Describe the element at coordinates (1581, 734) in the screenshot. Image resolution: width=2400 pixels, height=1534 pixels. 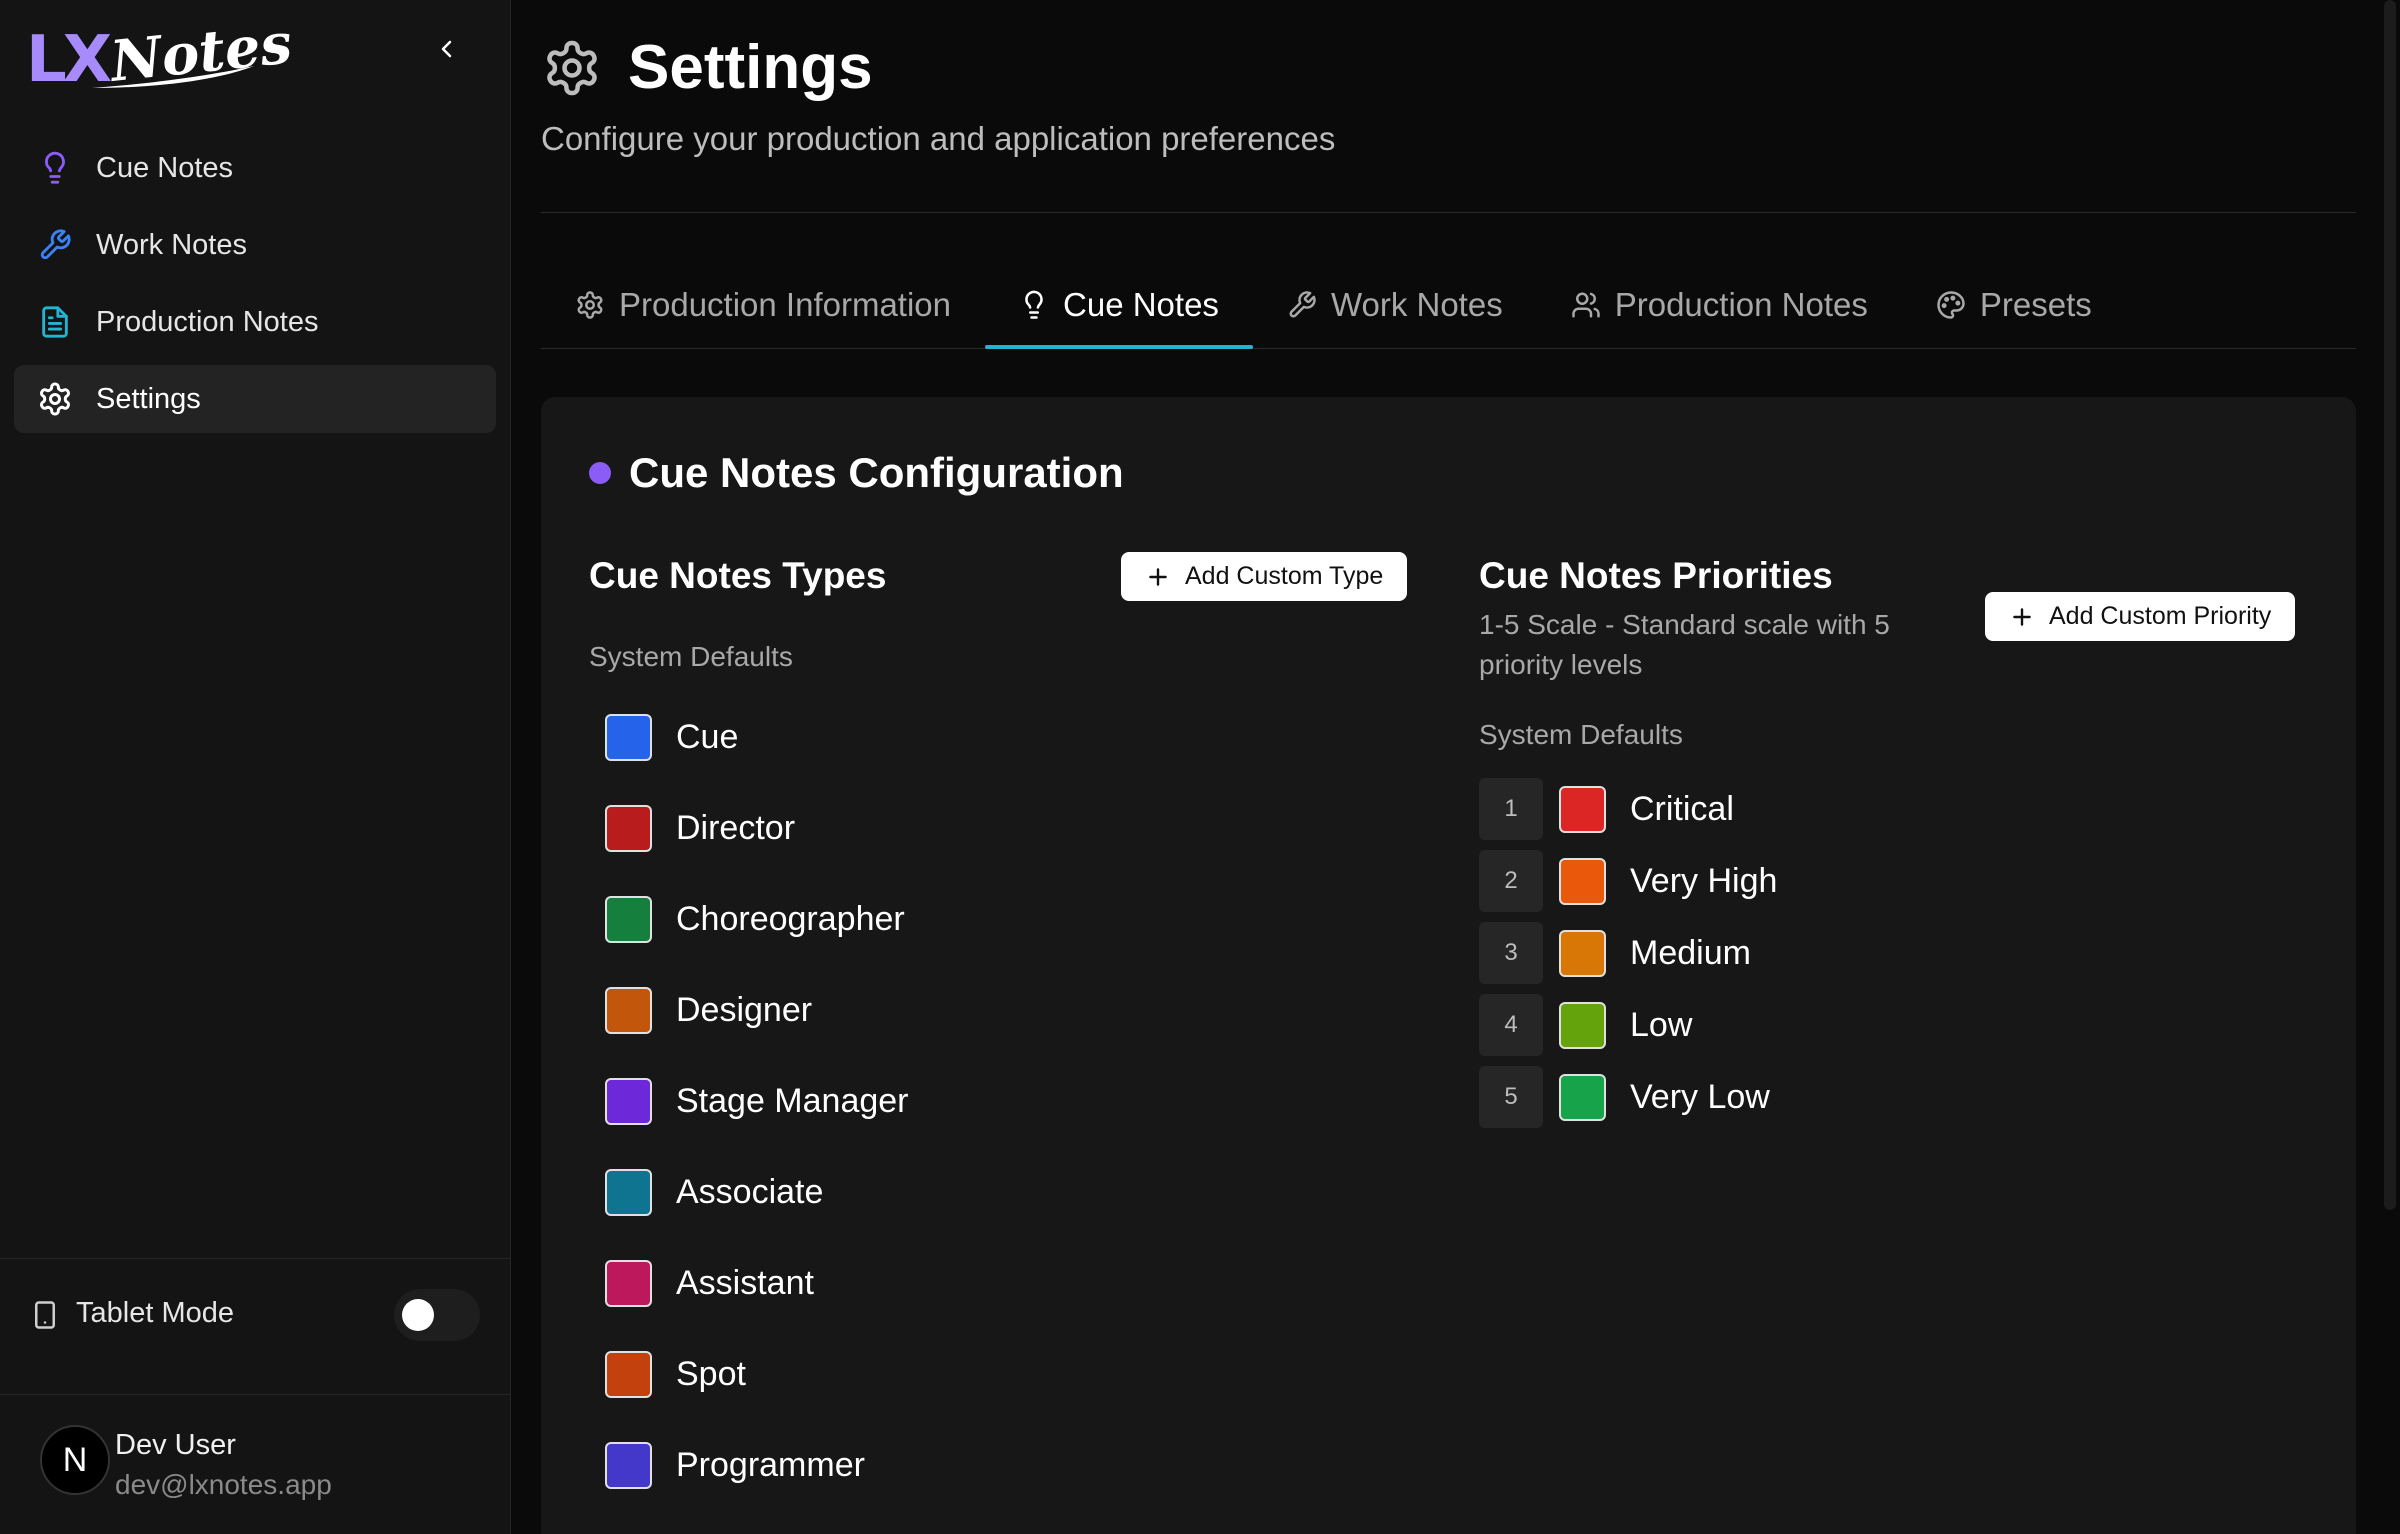
I see `priorities-system-defaults-label: System Defaults` at that location.